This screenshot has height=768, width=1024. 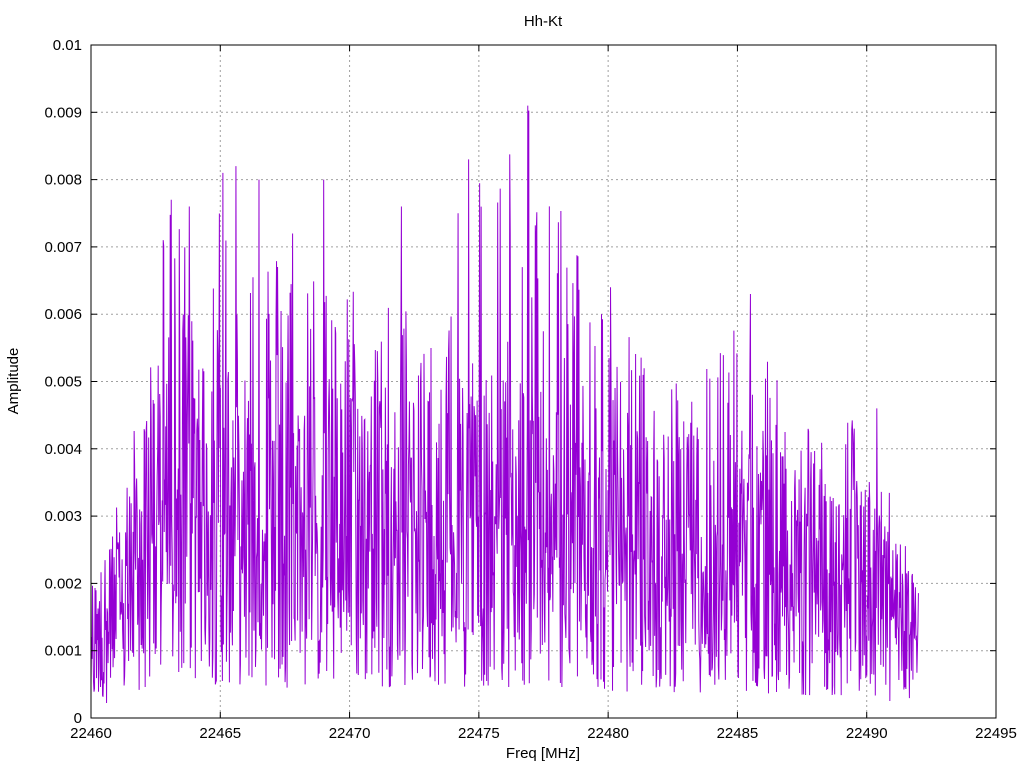 I want to click on y-tick-label: 0.005, so click(x=63, y=382).